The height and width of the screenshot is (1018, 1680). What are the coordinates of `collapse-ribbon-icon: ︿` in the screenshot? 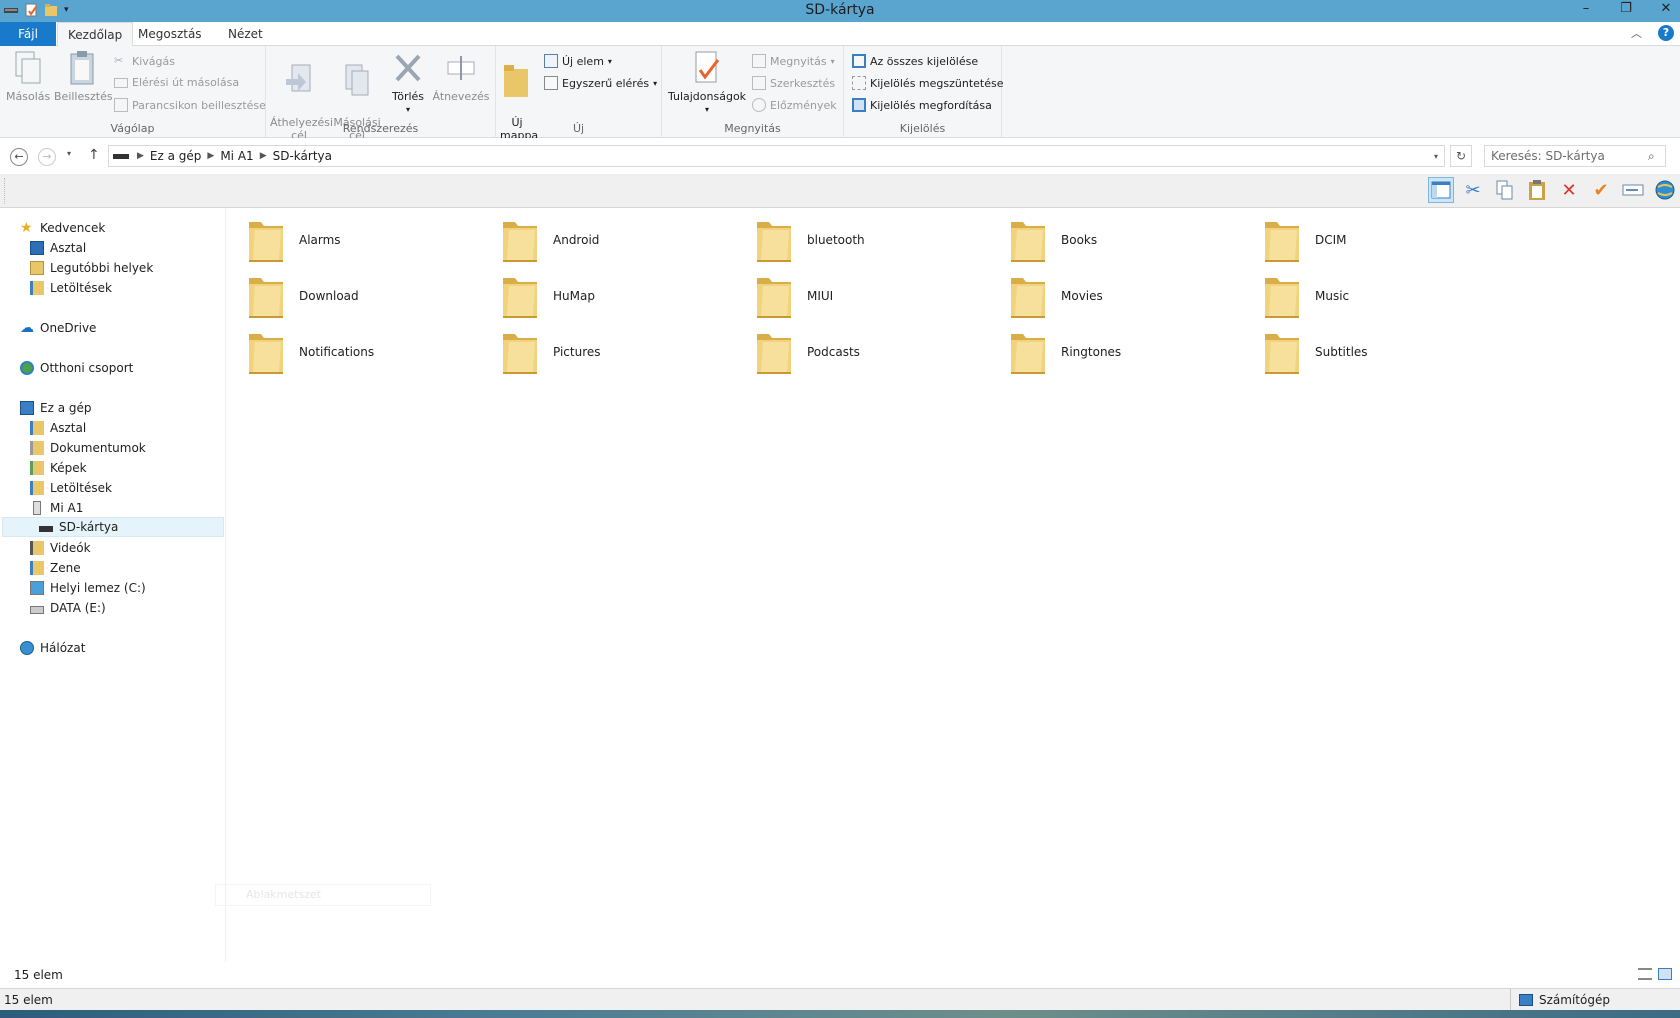 It's located at (1636, 33).